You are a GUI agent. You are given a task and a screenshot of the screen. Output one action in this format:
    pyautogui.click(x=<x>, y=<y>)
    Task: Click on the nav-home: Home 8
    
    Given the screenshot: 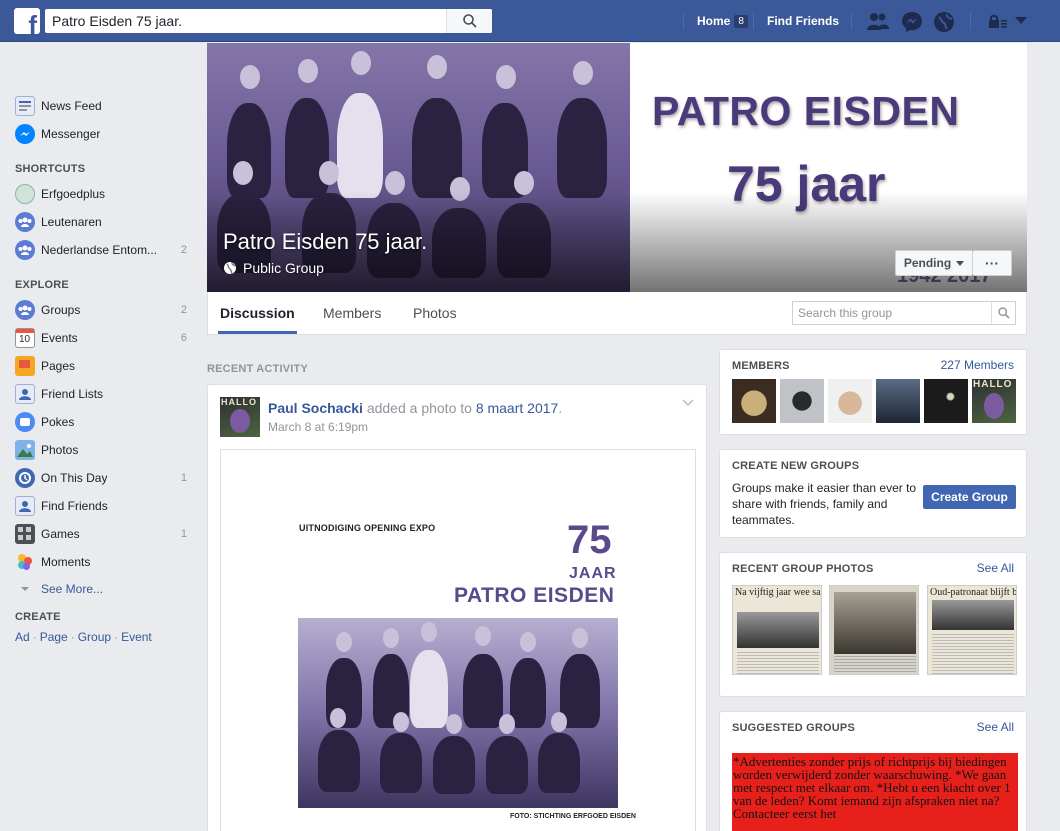 What is the action you would take?
    pyautogui.click(x=722, y=21)
    